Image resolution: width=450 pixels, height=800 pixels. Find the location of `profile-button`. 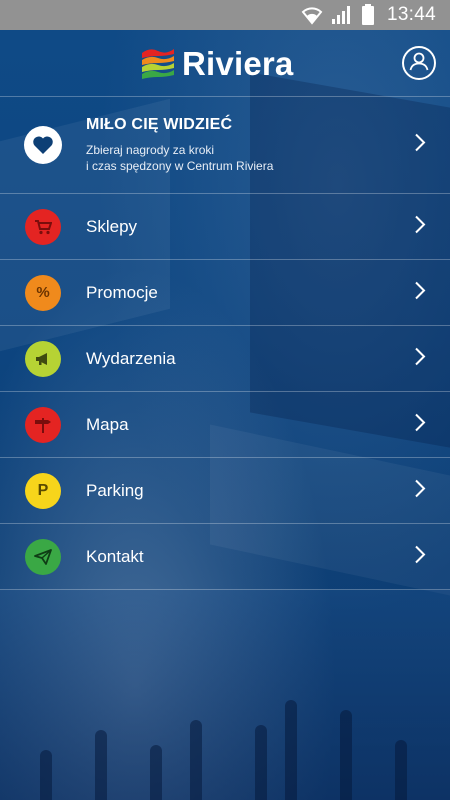

profile-button is located at coordinates (419, 63).